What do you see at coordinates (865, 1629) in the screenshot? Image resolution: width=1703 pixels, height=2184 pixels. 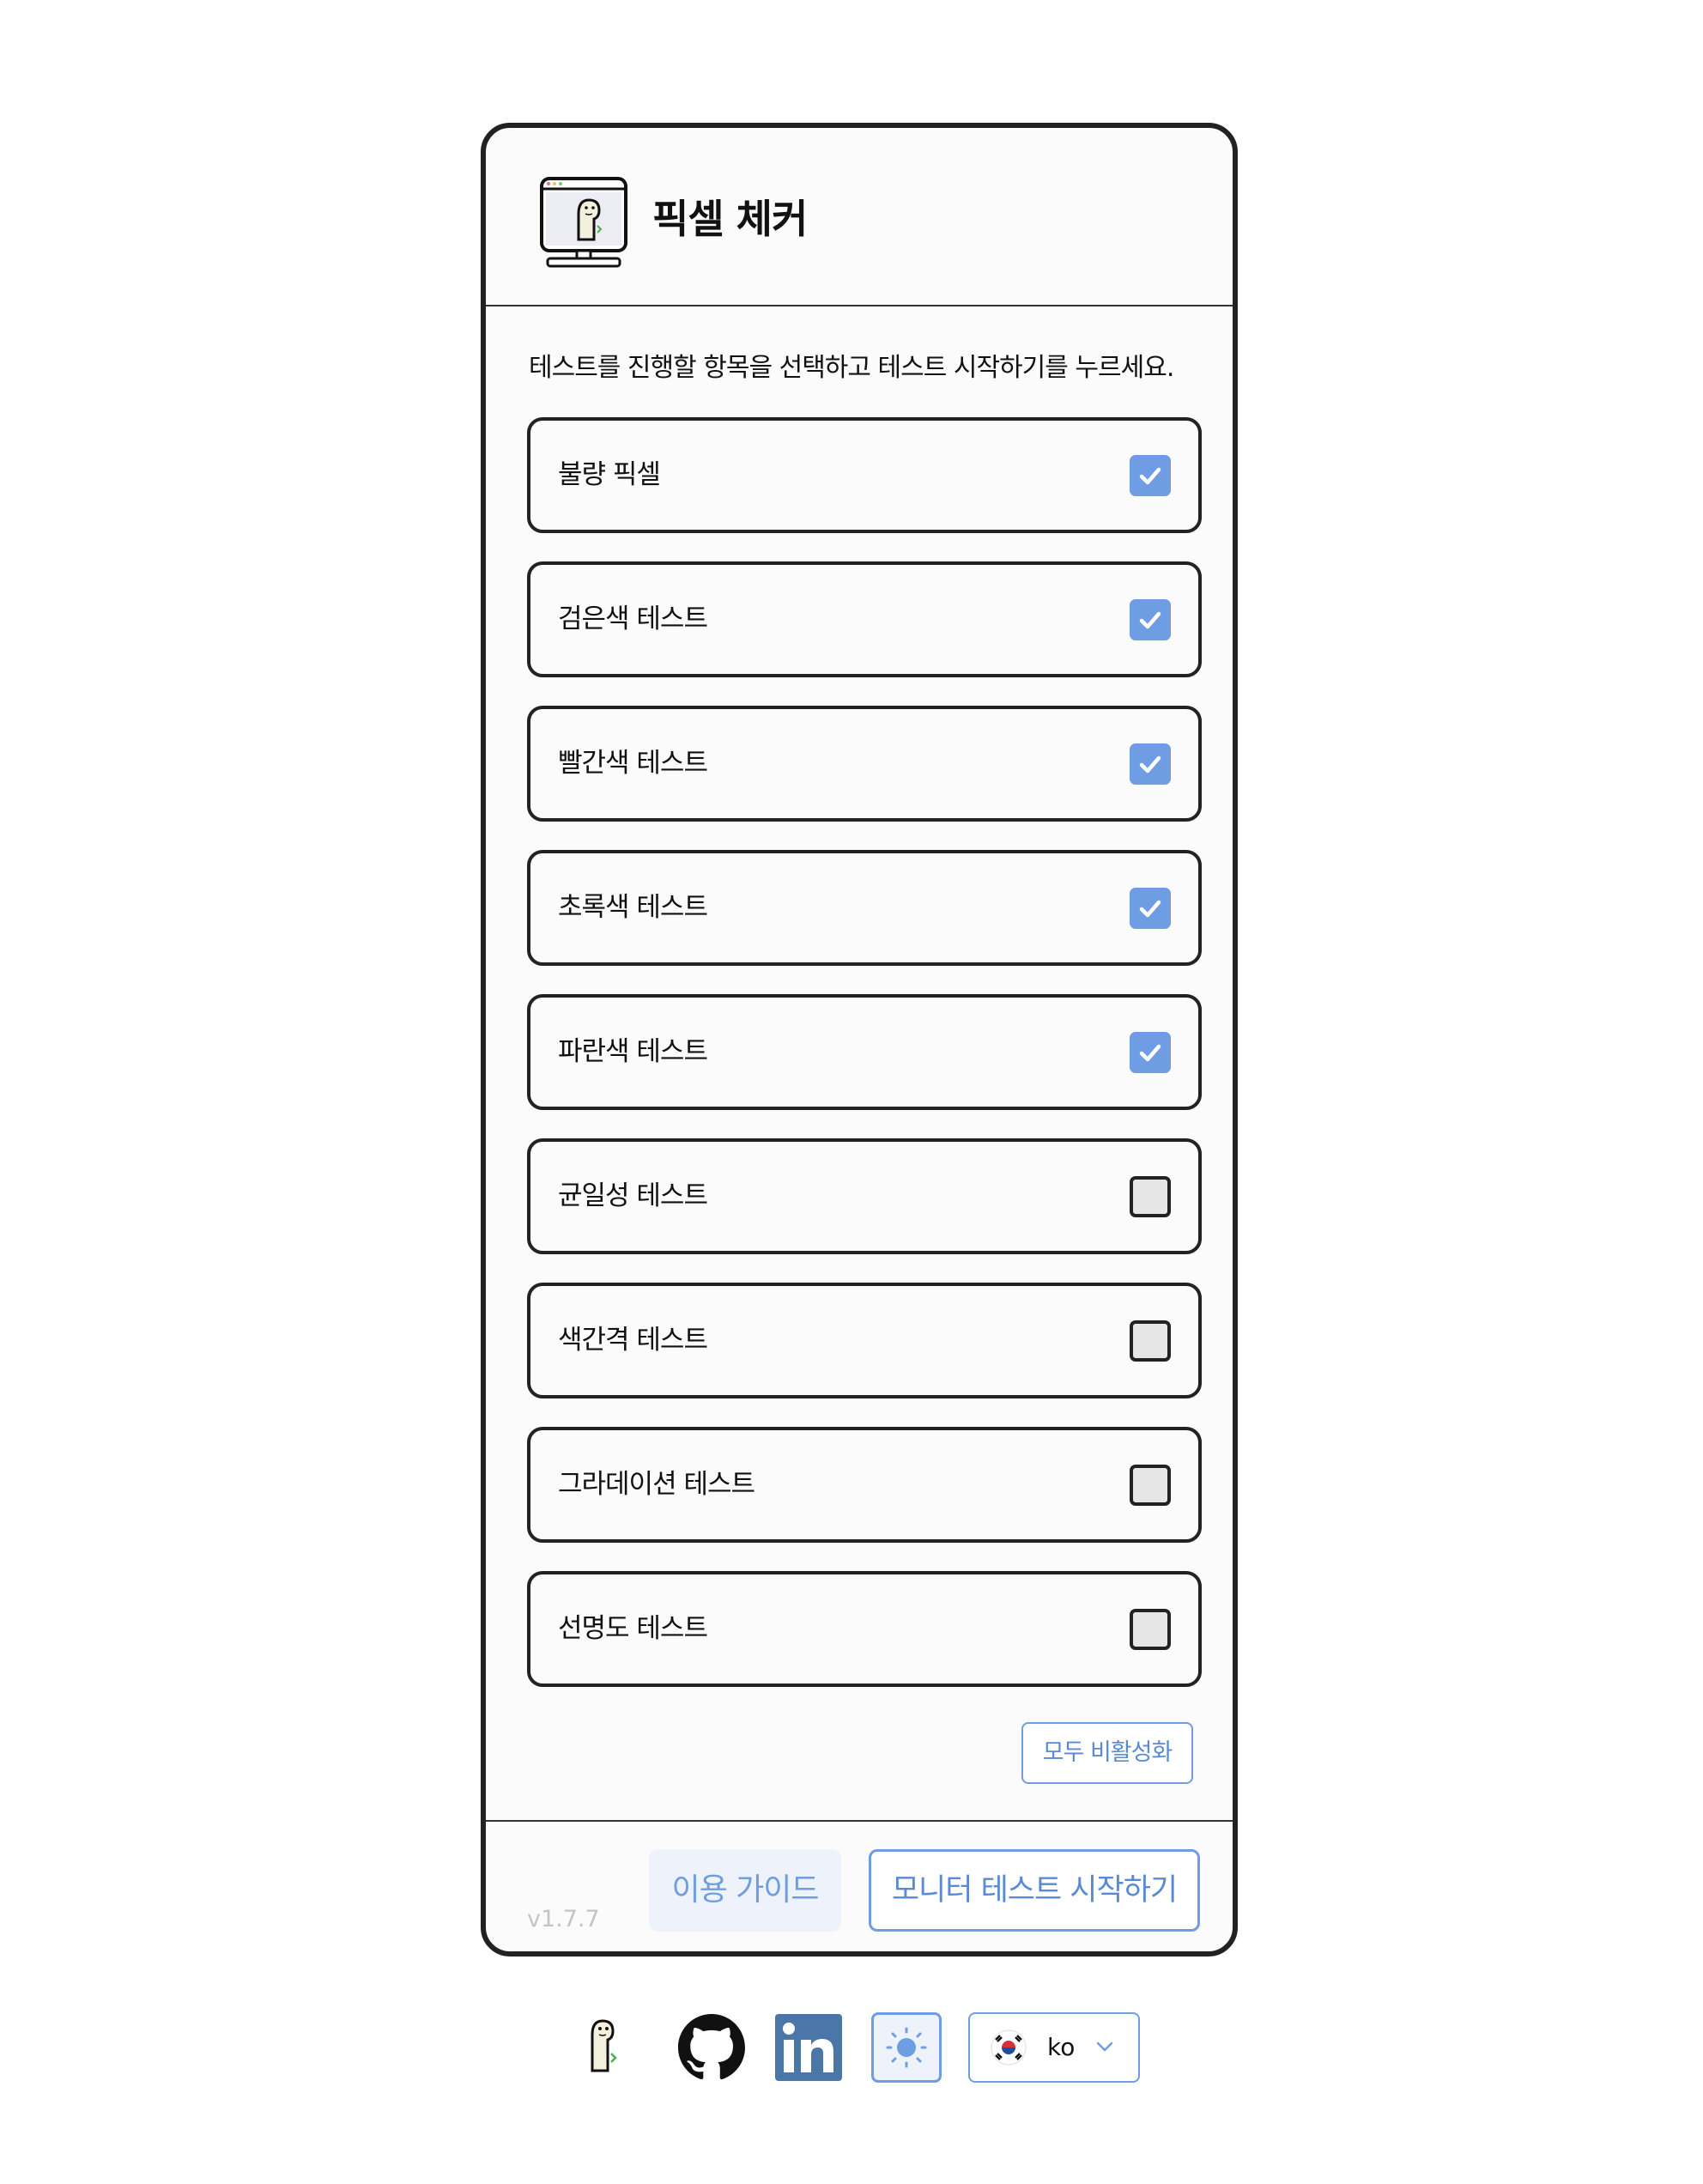 I see `test-item: 선명도 테스트` at bounding box center [865, 1629].